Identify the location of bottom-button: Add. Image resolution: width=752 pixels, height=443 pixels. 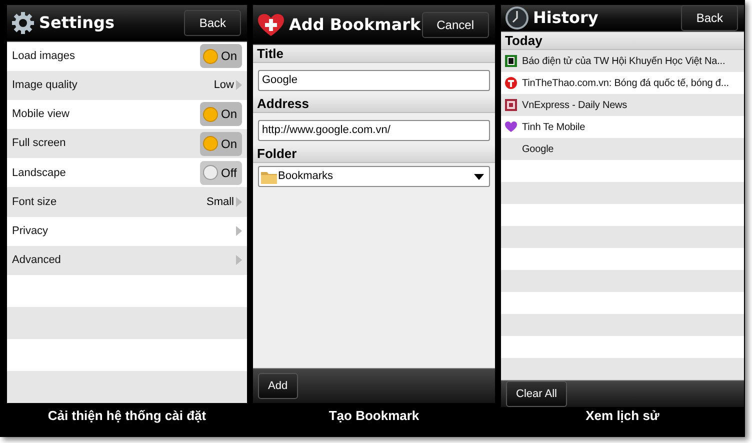
(278, 386).